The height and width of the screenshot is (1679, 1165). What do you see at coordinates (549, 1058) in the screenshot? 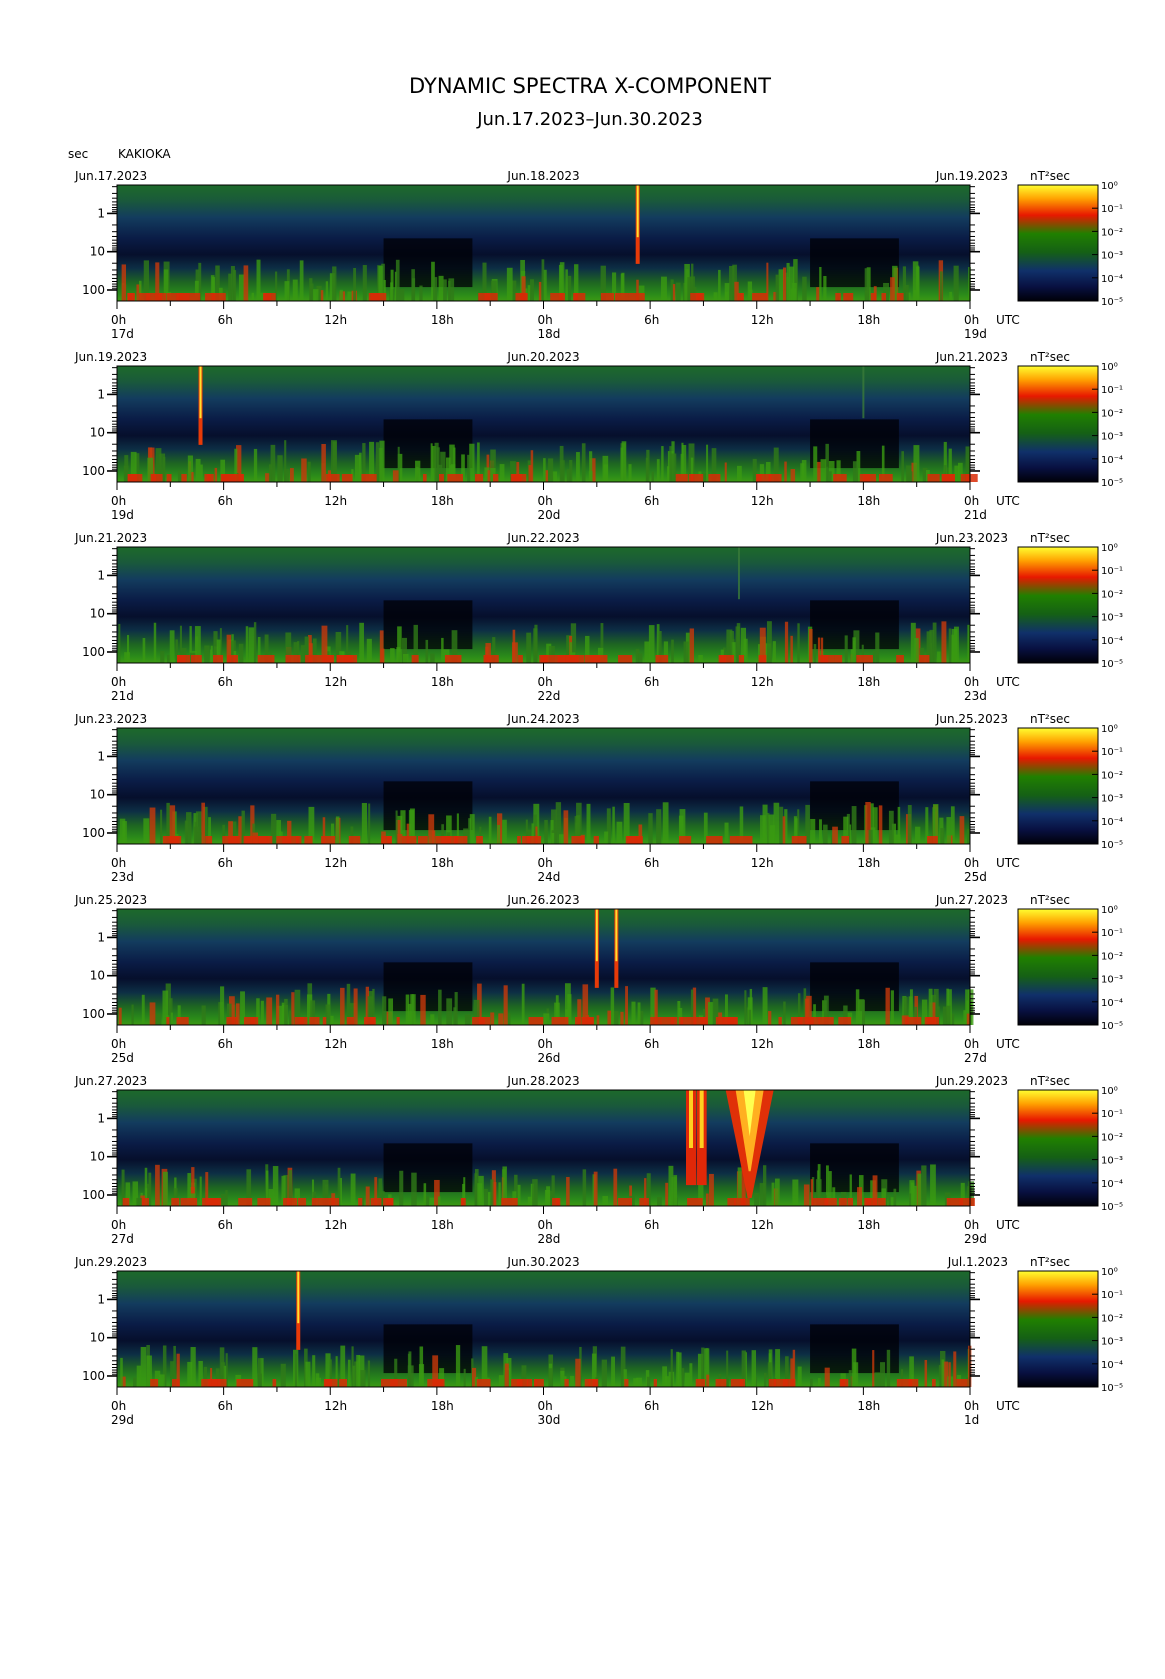
I see `day-label: 26d` at bounding box center [549, 1058].